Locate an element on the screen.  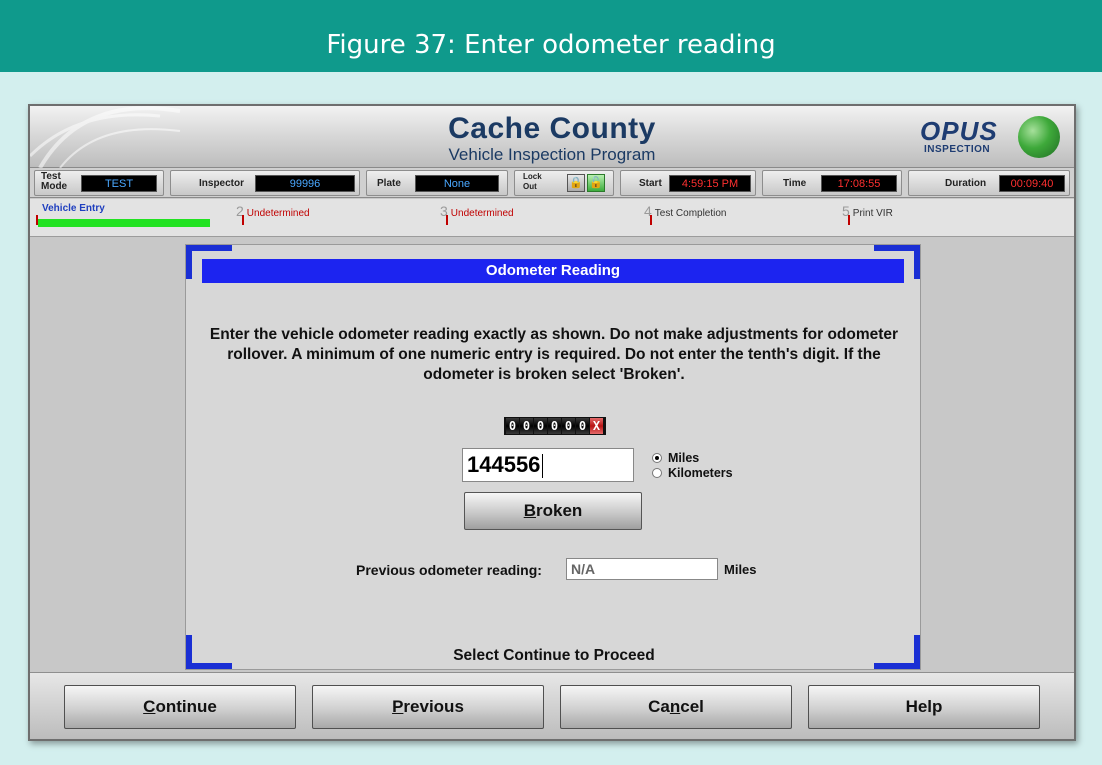
plate-value: None is located at coordinates (457, 183).